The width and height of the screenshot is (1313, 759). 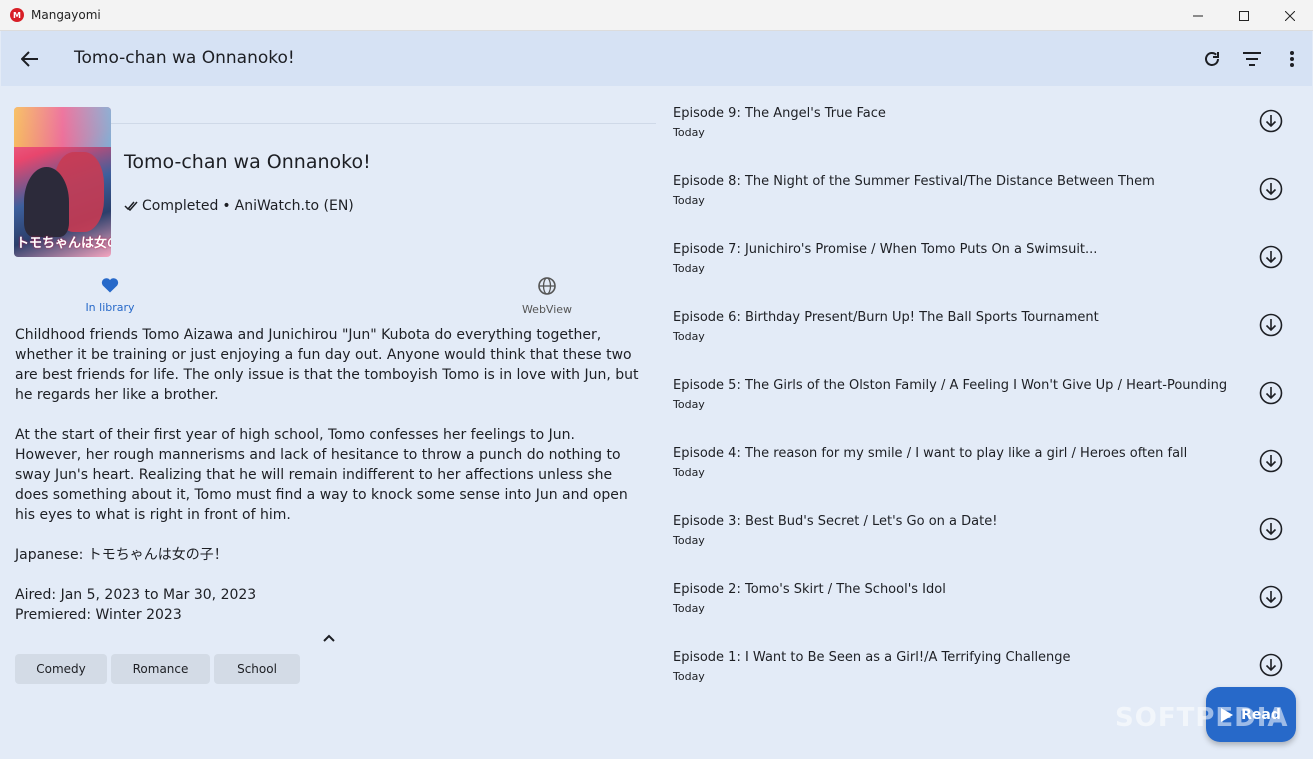 What do you see at coordinates (257, 669) in the screenshot?
I see `genre-chip: School` at bounding box center [257, 669].